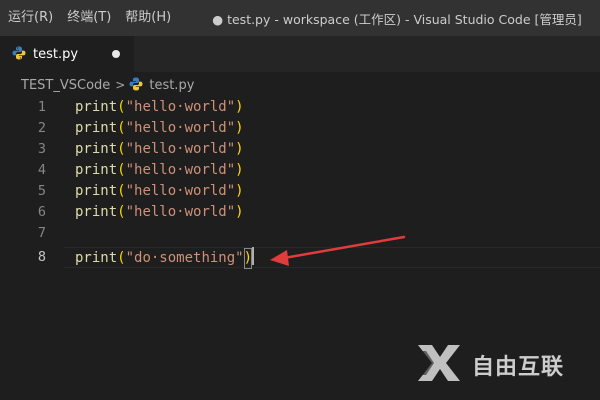  Describe the element at coordinates (300, 128) in the screenshot. I see `code-line: 2 print("hello·world")` at that location.